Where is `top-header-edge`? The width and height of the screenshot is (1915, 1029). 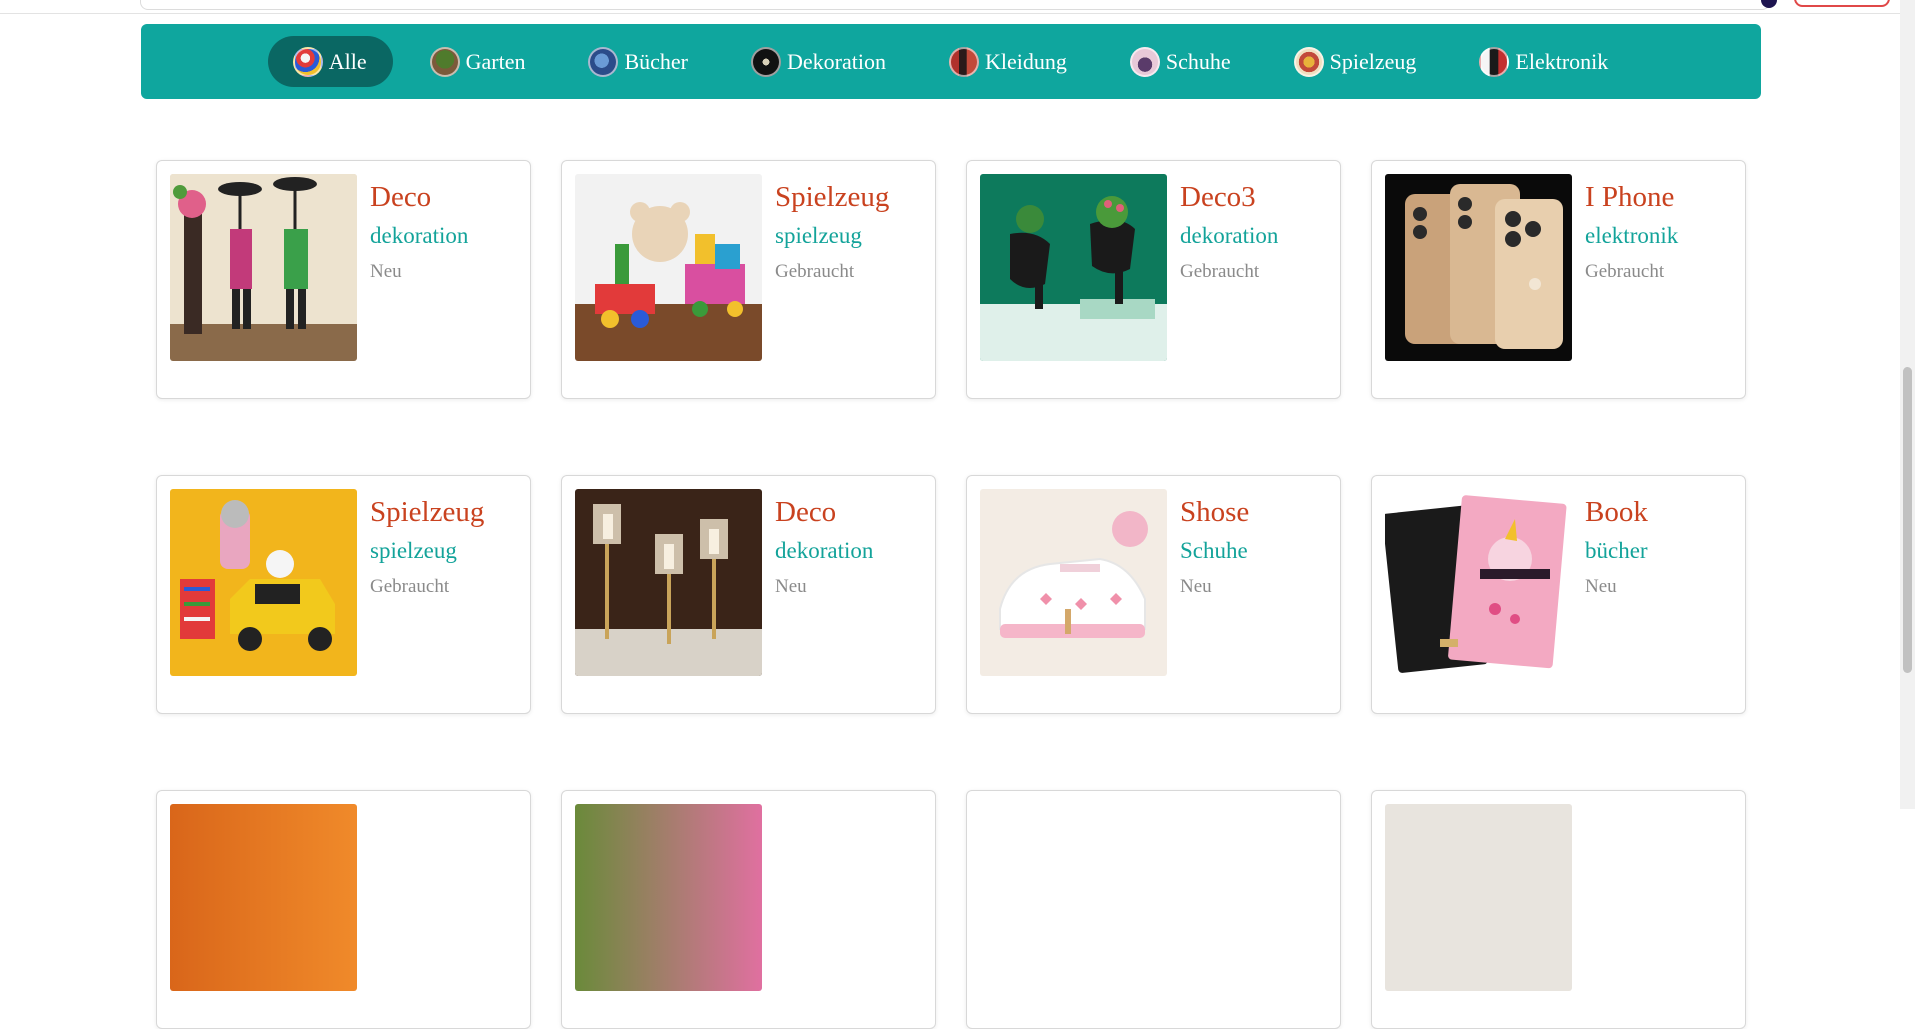
top-header-edge is located at coordinates (957, 7).